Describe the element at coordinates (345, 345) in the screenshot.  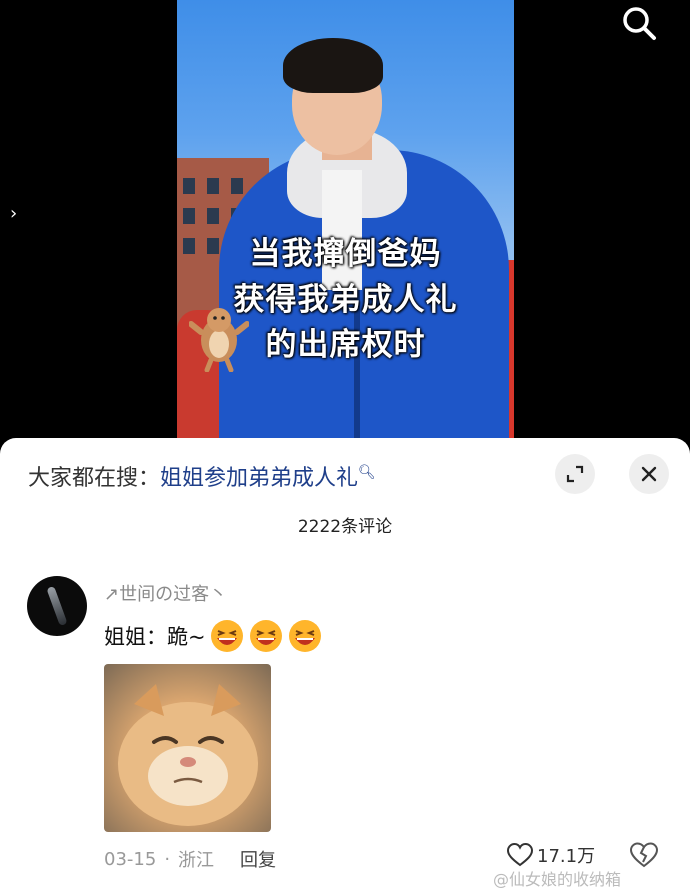
I see `video-caption-line: 的出席权时` at that location.